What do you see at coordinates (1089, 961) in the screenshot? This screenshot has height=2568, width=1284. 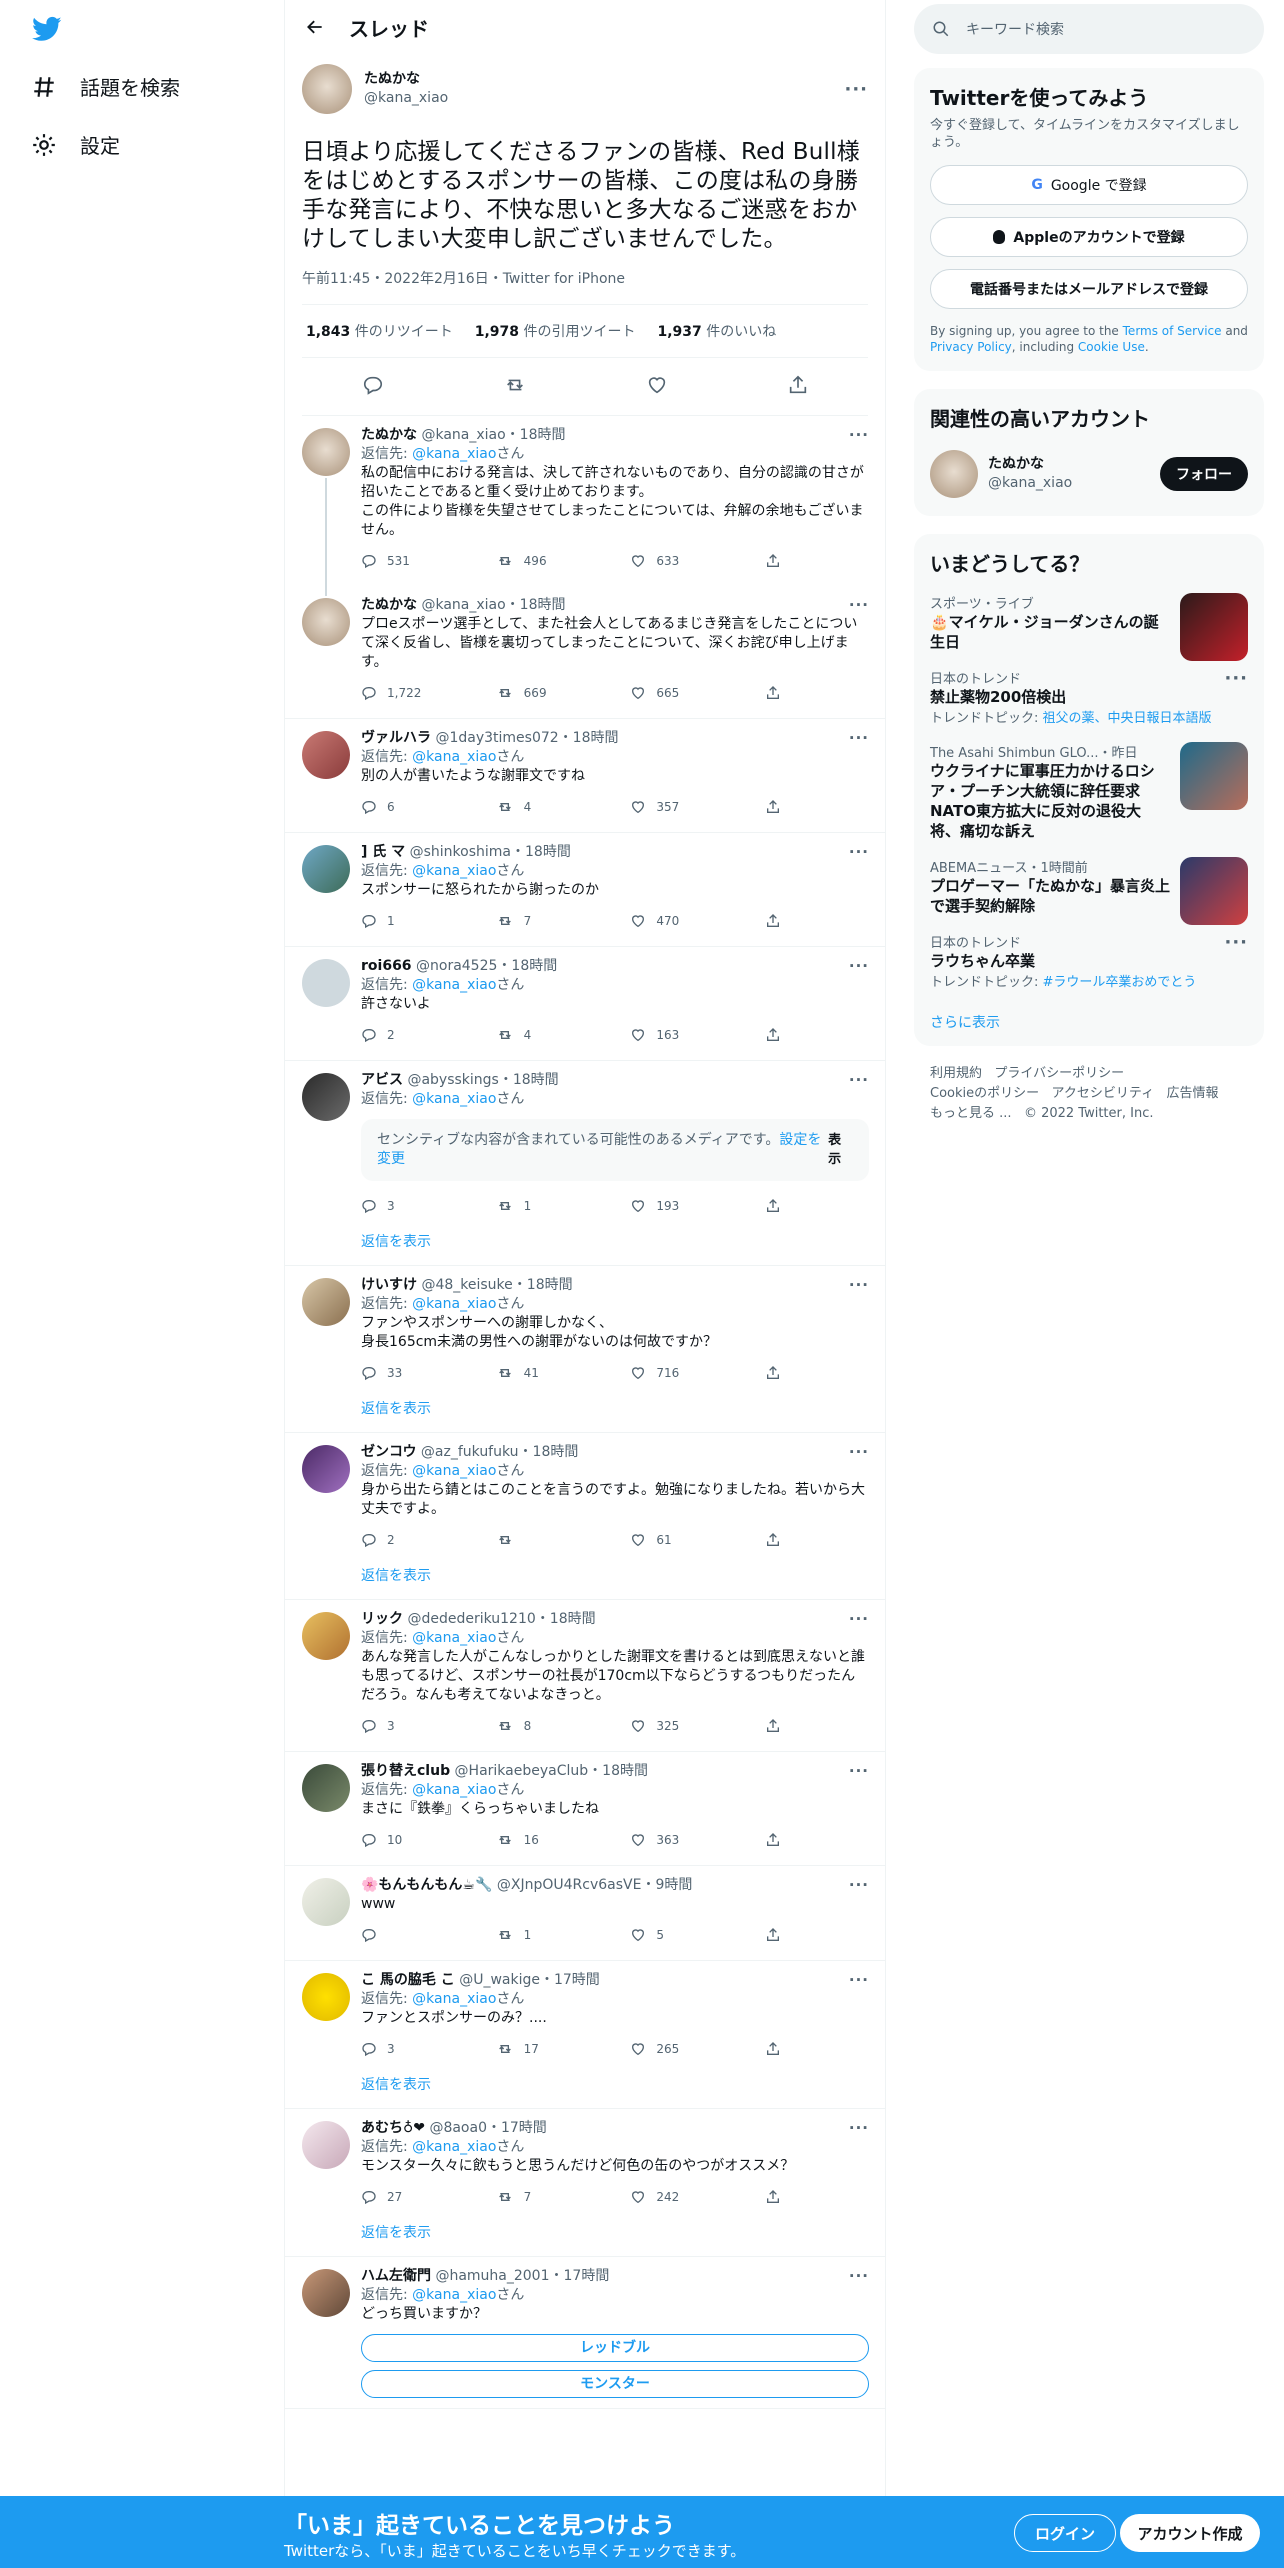 I see `trend-item: 日本のトレンド ラウちゃん卒業 トレンドトピック: #ラウール卒業おめでとう ···` at bounding box center [1089, 961].